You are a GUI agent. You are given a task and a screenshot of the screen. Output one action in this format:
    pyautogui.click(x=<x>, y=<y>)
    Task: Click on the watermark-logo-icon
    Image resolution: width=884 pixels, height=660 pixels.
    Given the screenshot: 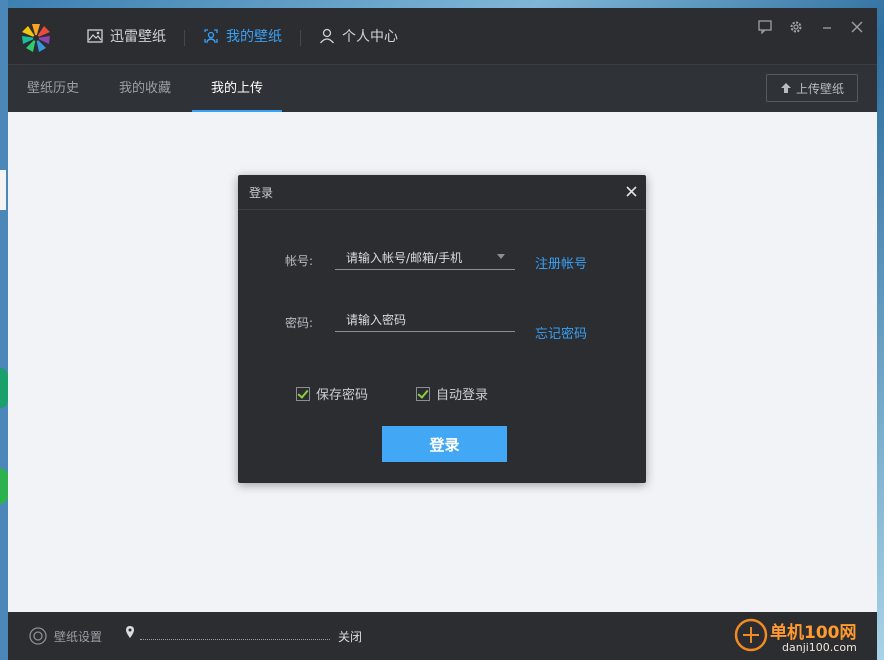 What is the action you would take?
    pyautogui.click(x=751, y=635)
    